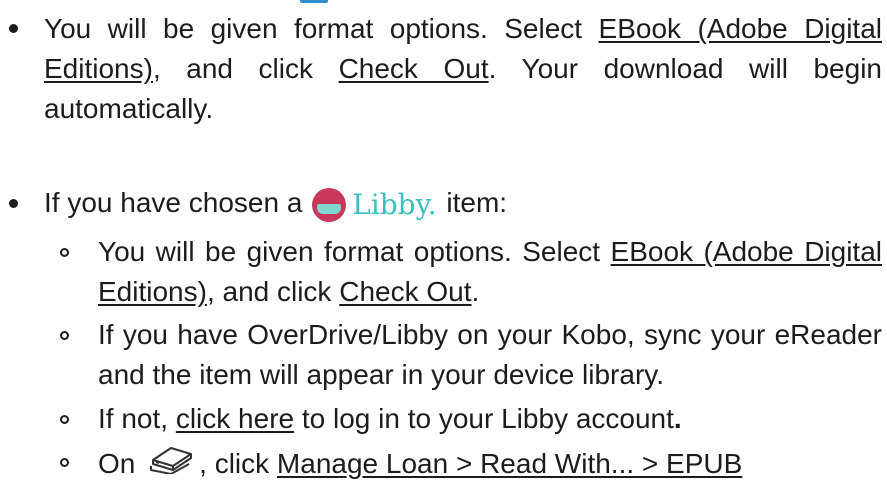  I want to click on cropped-icon-fragment, so click(314, 1).